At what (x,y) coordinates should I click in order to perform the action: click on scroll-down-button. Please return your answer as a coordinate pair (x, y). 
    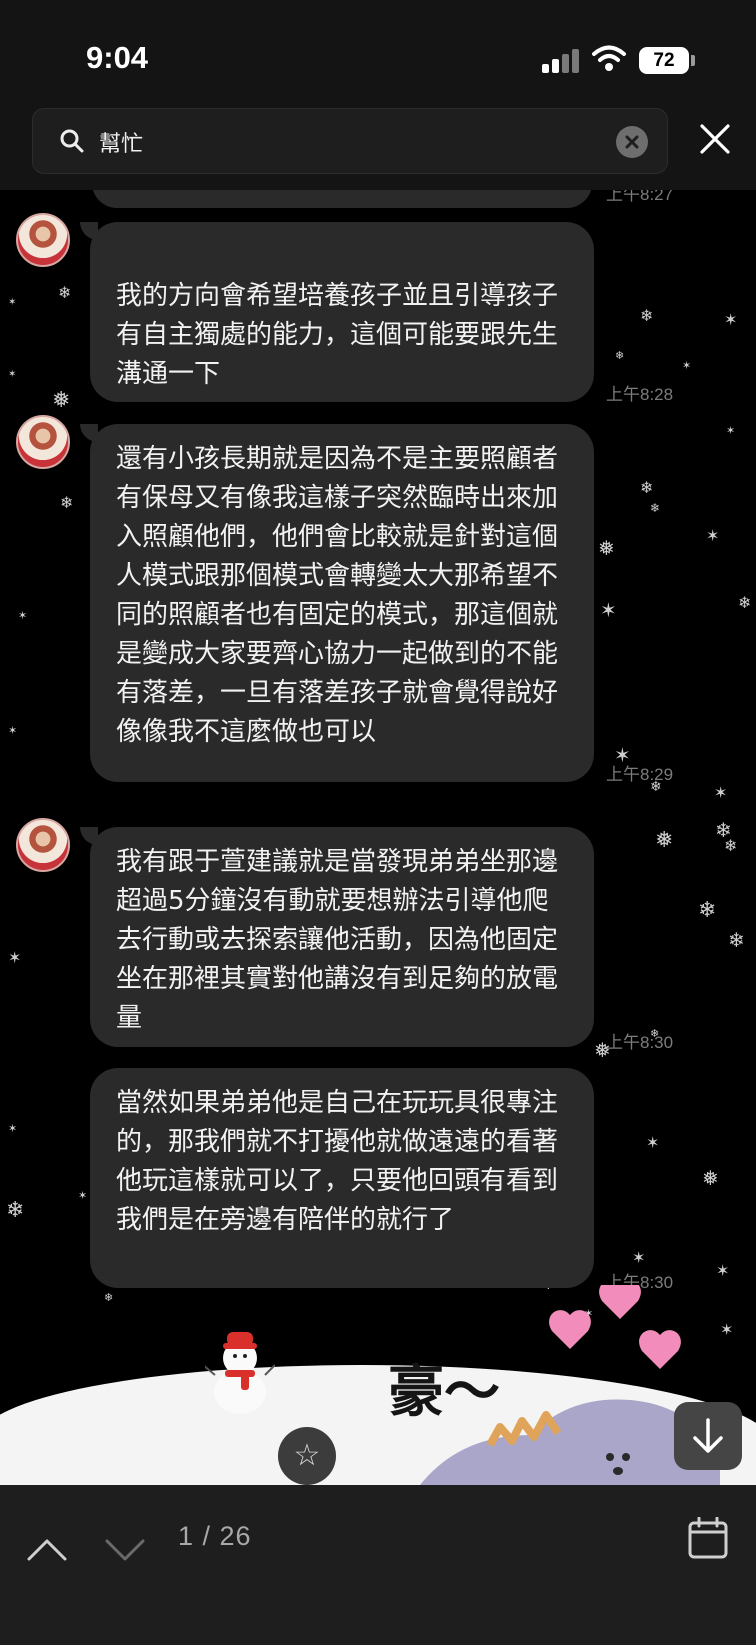
    Looking at the image, I should click on (708, 1436).